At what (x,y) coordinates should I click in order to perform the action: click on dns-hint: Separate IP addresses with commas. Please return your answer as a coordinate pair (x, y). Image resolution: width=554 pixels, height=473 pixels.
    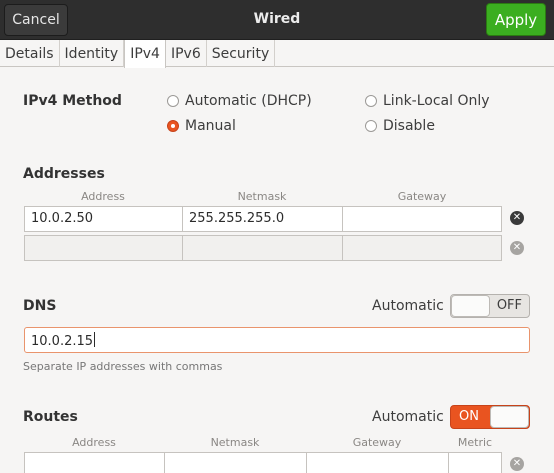
    Looking at the image, I should click on (123, 366).